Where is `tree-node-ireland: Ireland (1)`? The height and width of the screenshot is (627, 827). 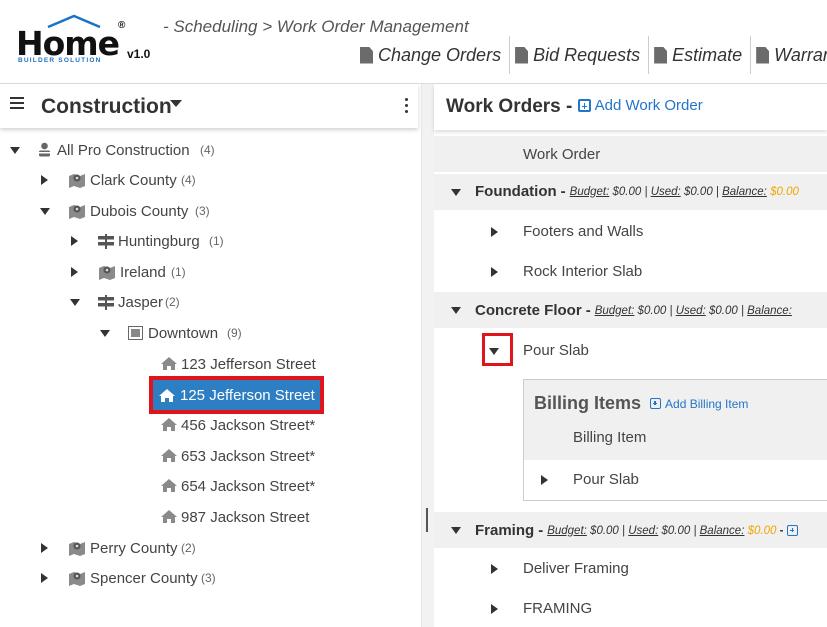
tree-node-ireland: Ireland (1) is located at coordinates (210, 272).